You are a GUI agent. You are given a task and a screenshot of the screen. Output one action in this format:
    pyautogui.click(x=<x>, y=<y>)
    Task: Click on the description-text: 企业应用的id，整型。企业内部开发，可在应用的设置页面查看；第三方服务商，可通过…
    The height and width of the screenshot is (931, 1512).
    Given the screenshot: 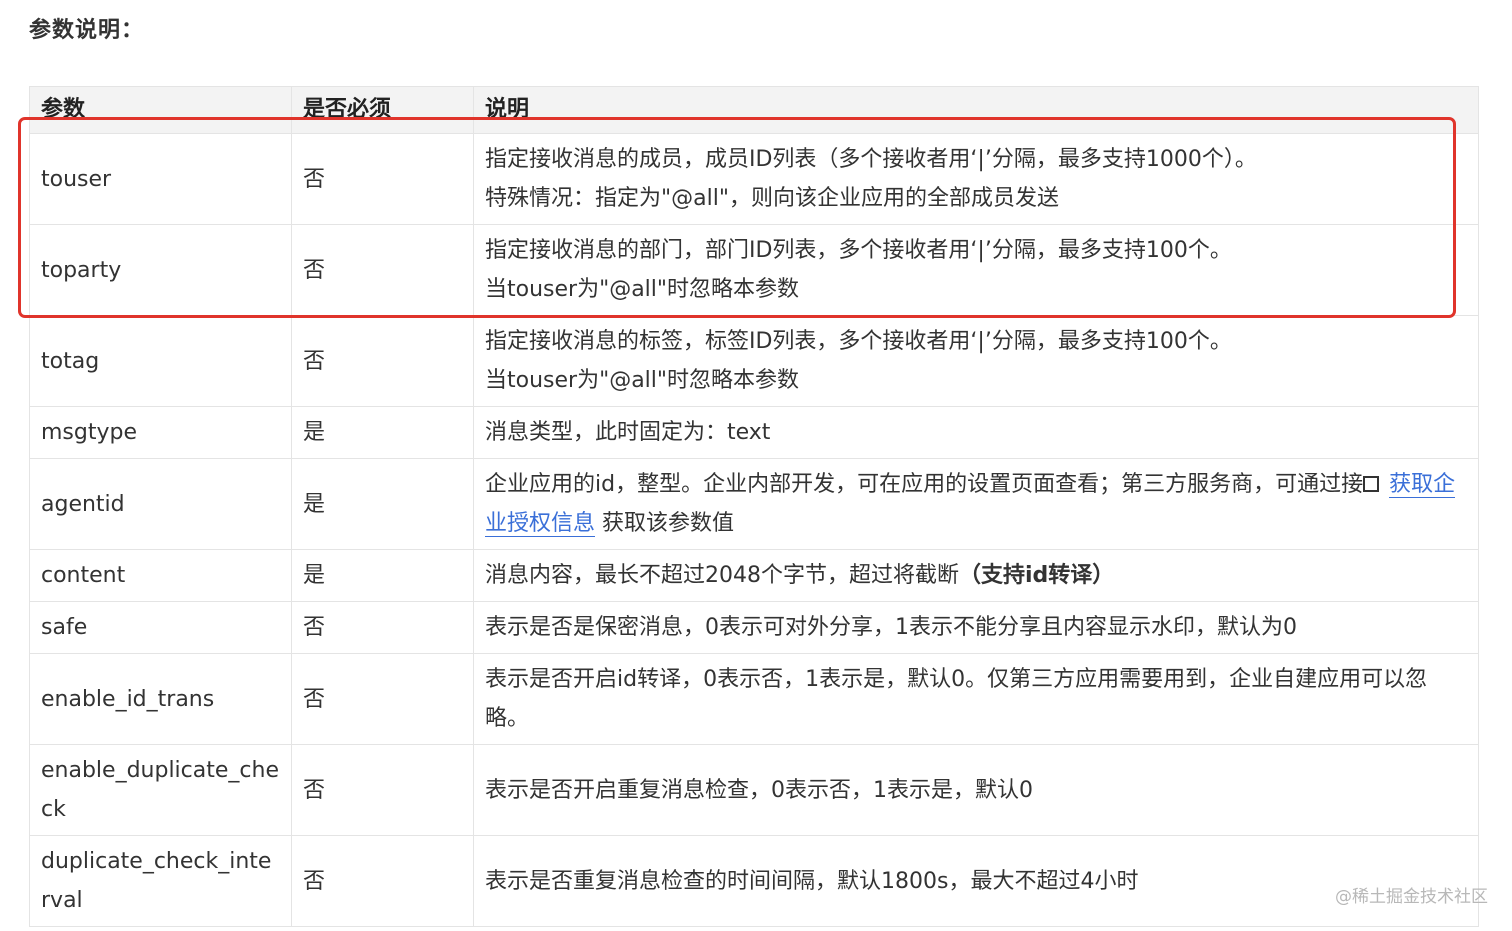 What is the action you would take?
    pyautogui.click(x=924, y=484)
    